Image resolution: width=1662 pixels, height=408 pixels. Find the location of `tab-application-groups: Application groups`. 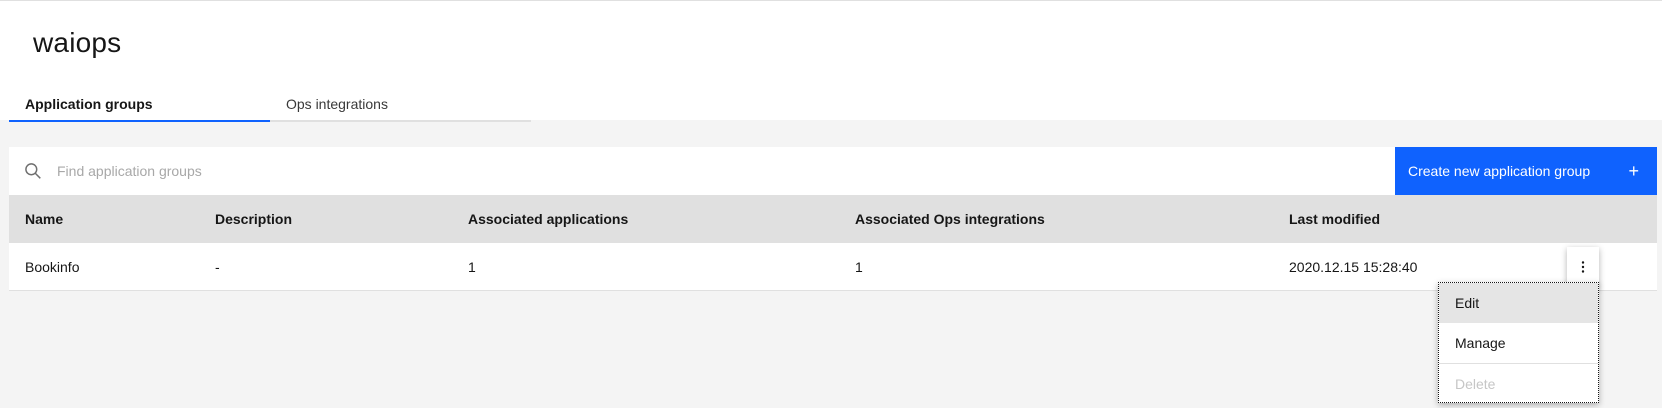

tab-application-groups: Application groups is located at coordinates (139, 105).